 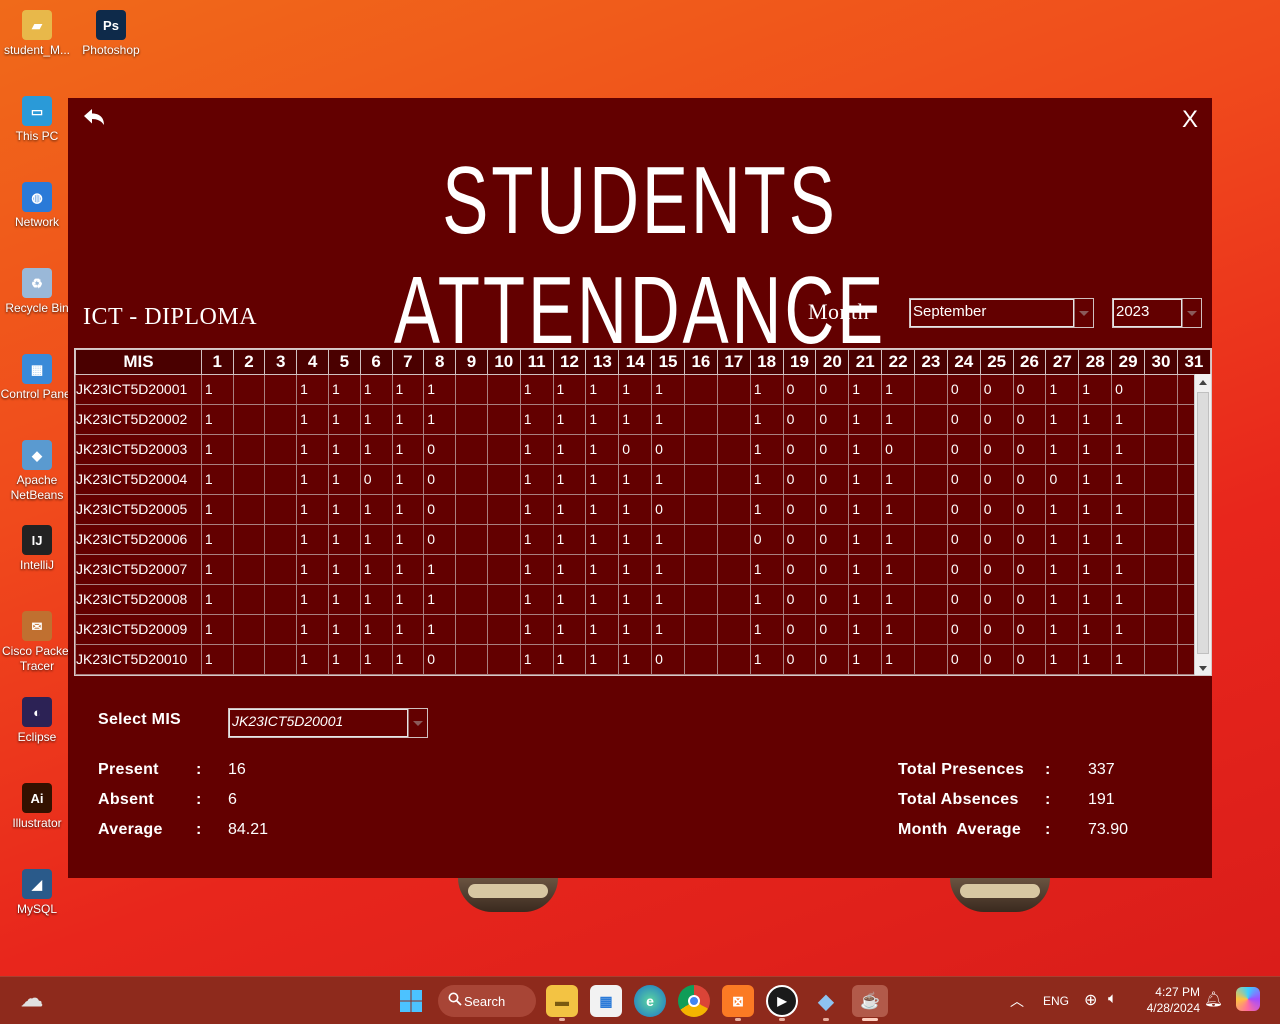 What do you see at coordinates (898, 419) in the screenshot?
I see `cell-day-22: 1` at bounding box center [898, 419].